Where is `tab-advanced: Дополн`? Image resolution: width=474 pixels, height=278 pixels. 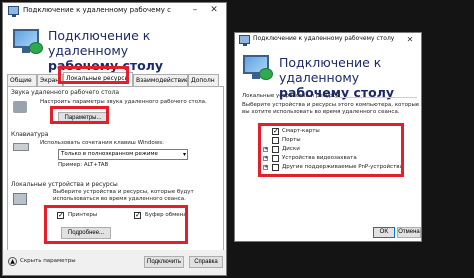
tab-advanced: Дополн is located at coordinates (203, 80).